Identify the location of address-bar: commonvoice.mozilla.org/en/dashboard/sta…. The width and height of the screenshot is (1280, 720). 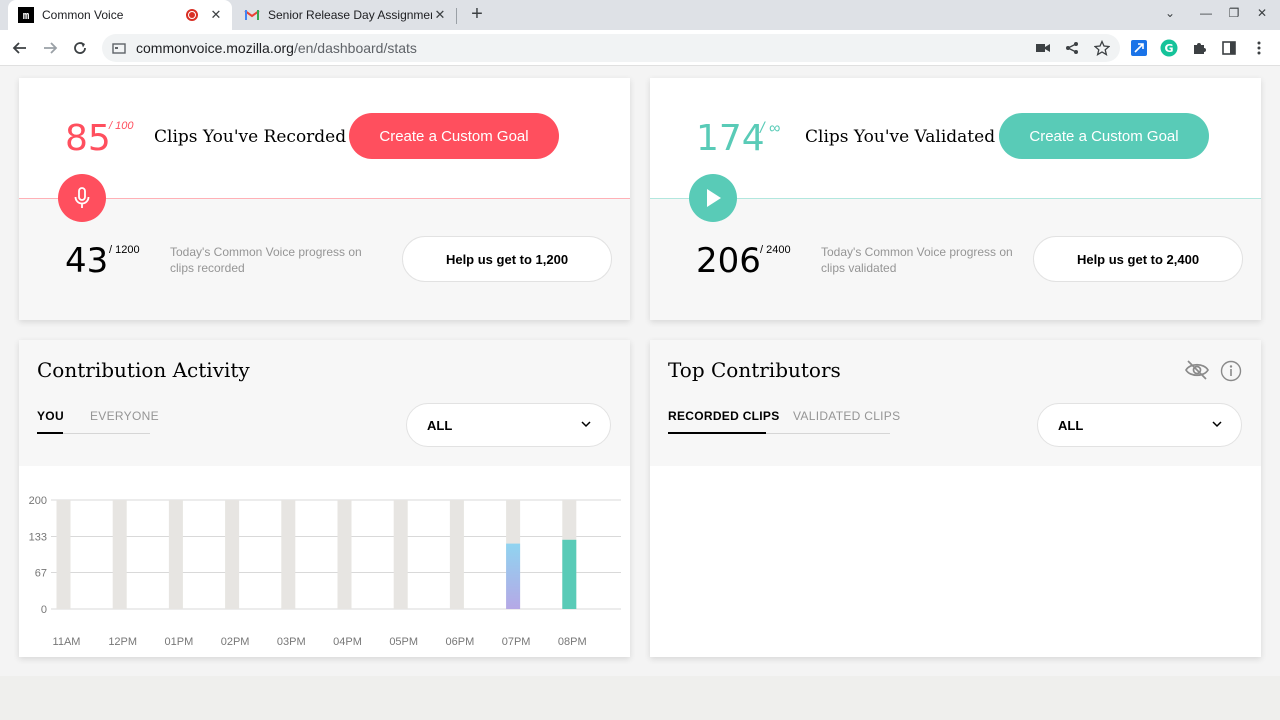
(611, 48).